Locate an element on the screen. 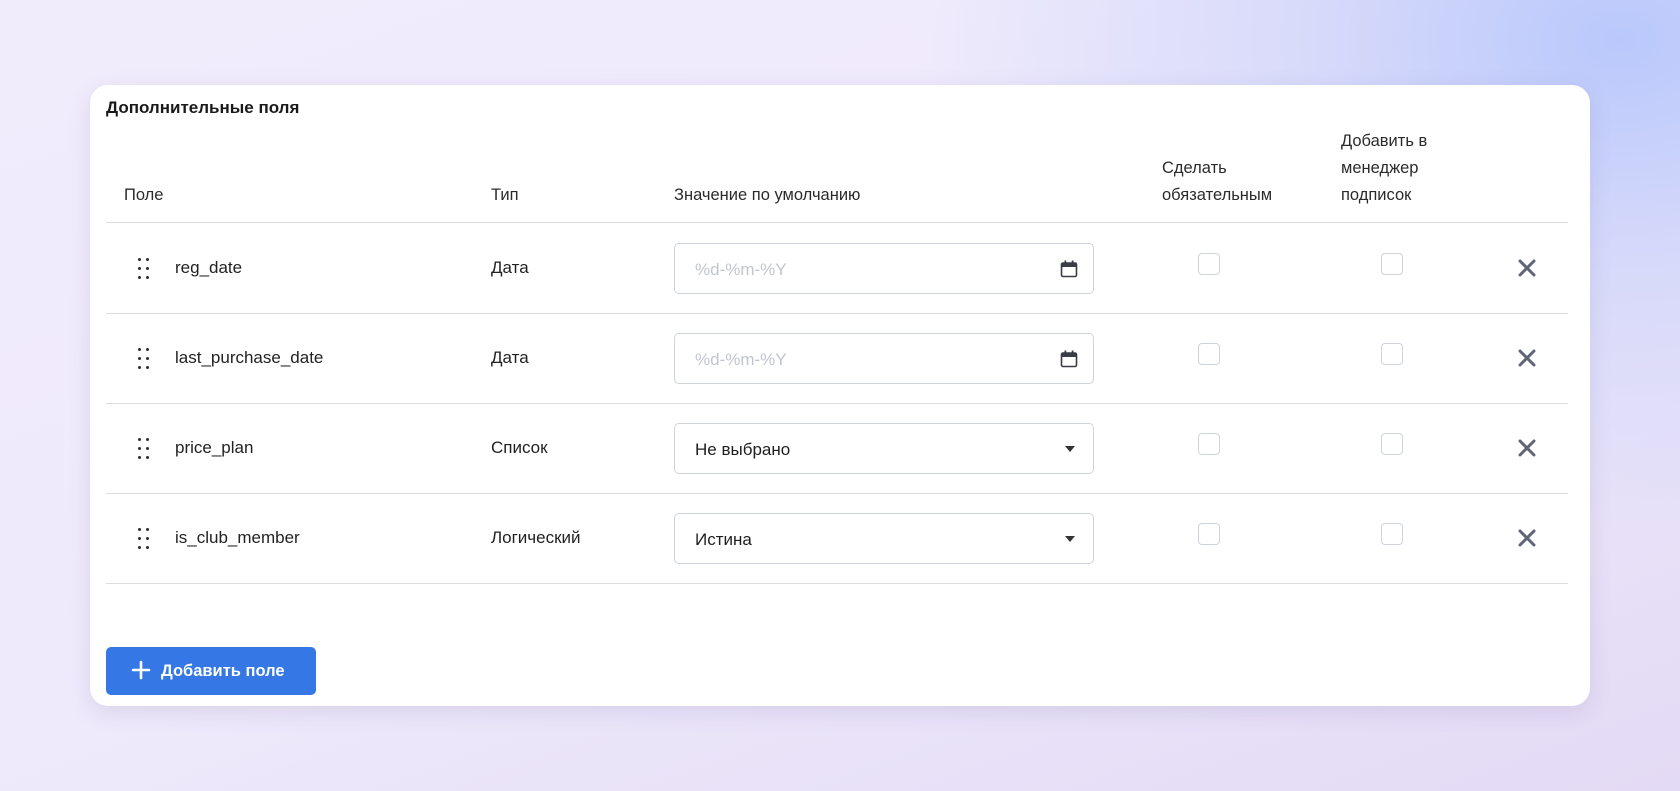 The height and width of the screenshot is (791, 1680). column-header-subscriptions-line3: подписок is located at coordinates (1376, 195).